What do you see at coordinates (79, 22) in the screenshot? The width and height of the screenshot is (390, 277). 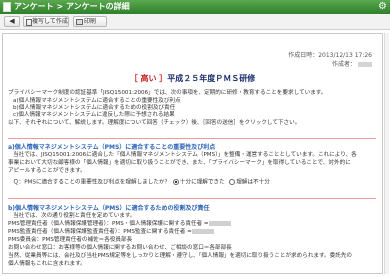 I see `printer-icon` at bounding box center [79, 22].